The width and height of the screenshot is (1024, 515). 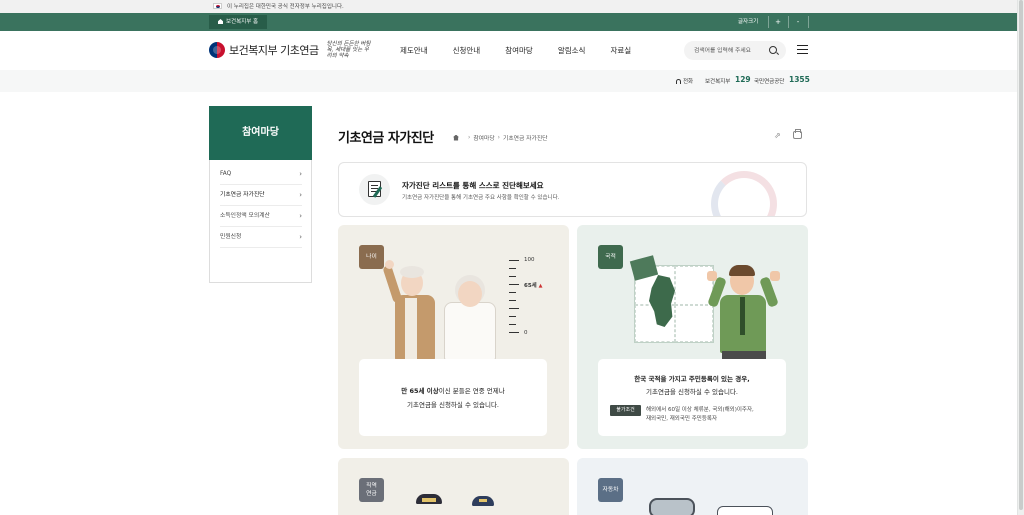 I want to click on sidebar-item-label: FAQ, so click(x=226, y=174).